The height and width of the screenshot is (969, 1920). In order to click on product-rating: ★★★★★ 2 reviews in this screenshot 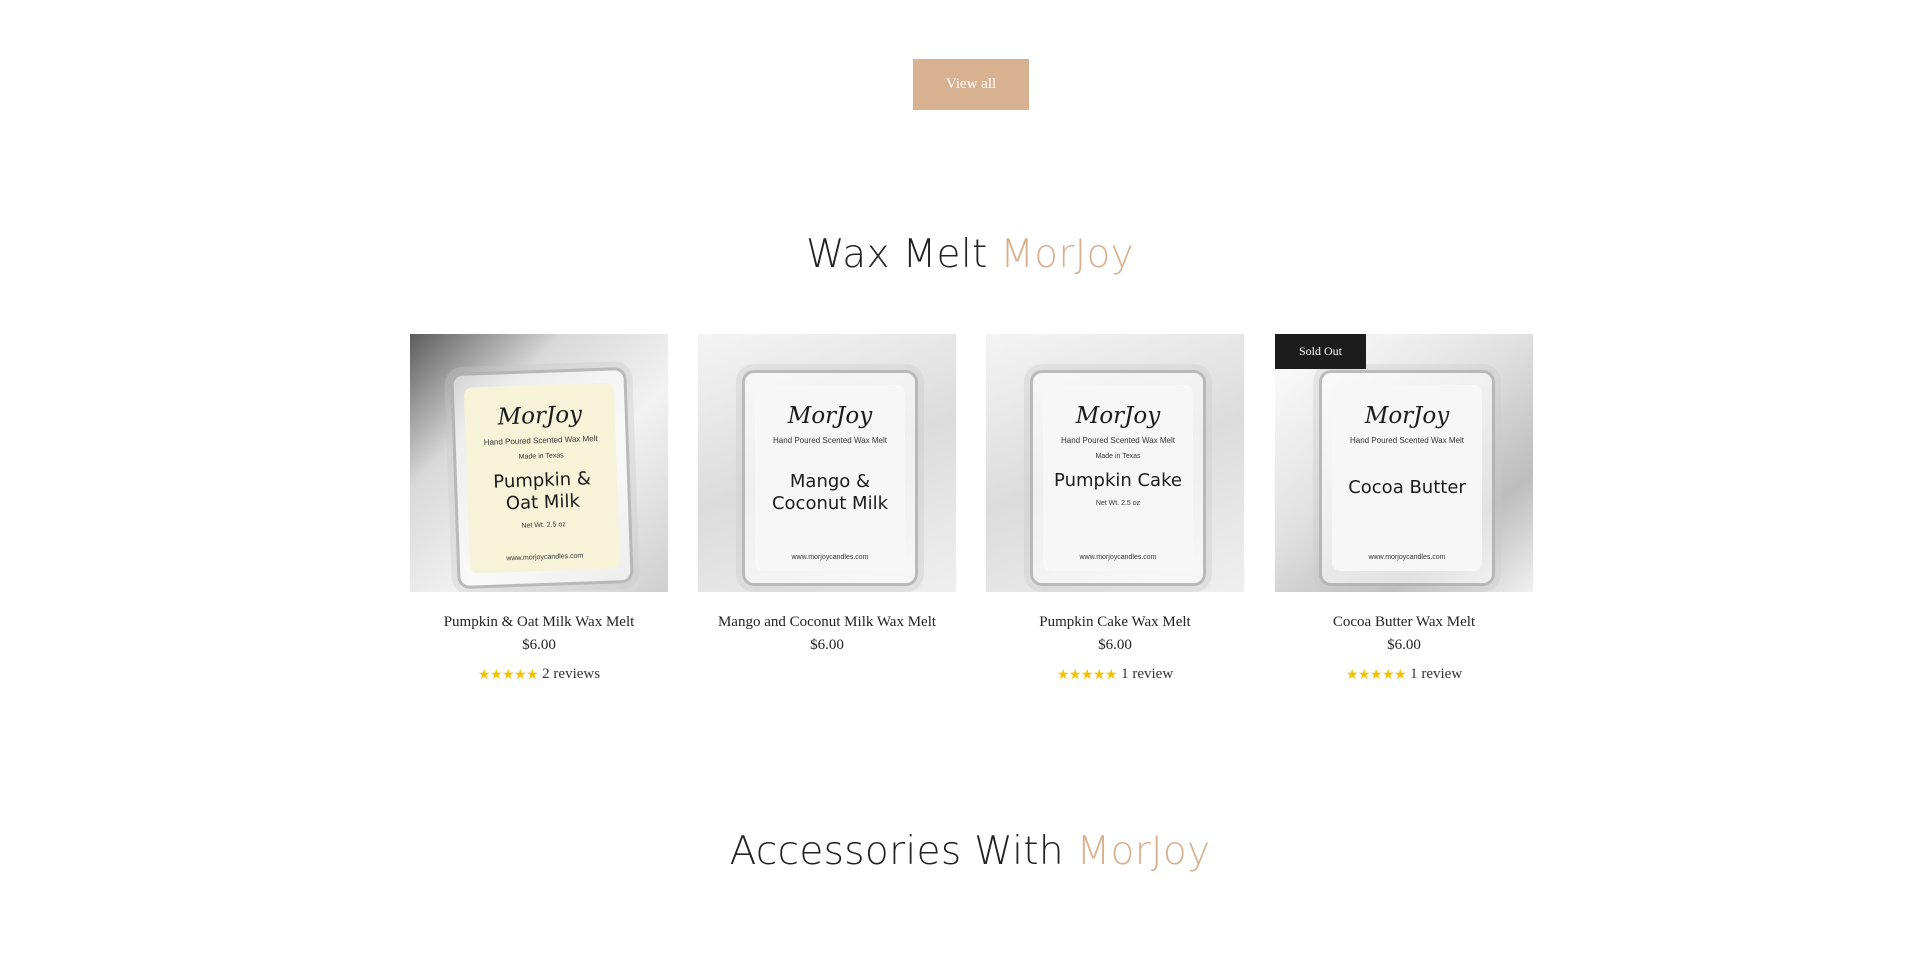, I will do `click(539, 674)`.